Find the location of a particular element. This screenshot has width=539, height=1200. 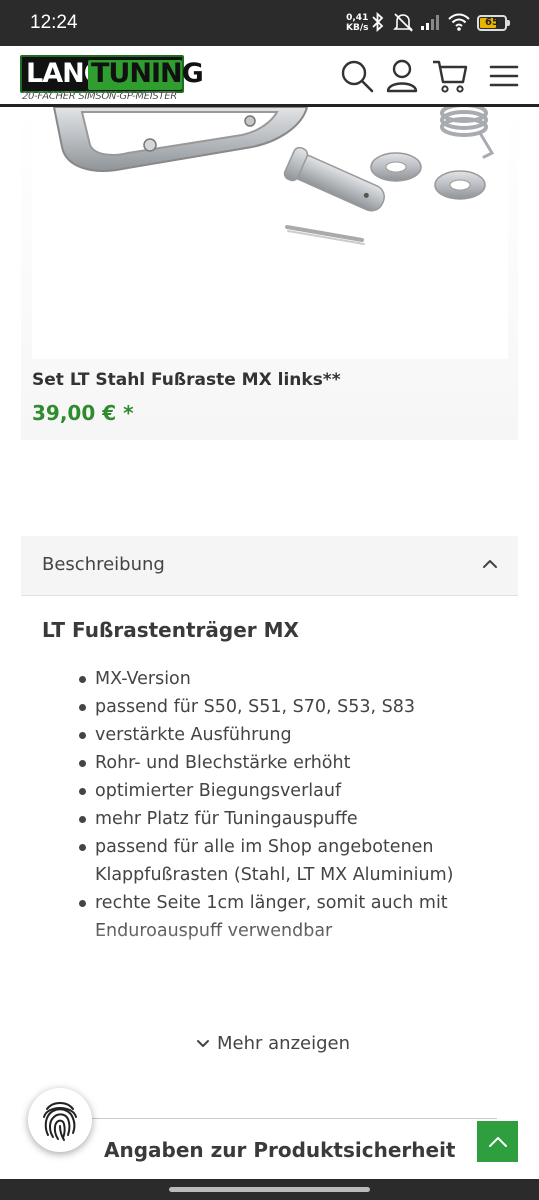

net-speed: 0,41 KB/s is located at coordinates (357, 23).